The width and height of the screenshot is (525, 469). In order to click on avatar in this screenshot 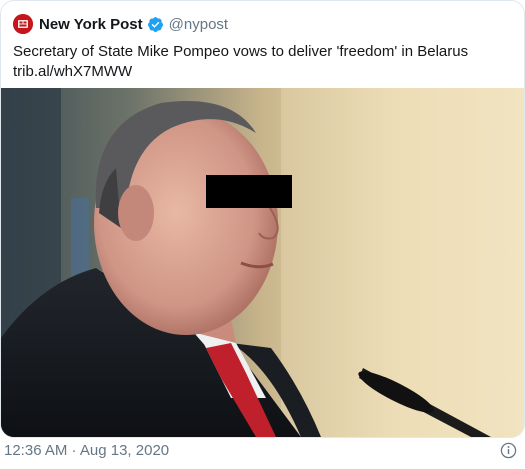, I will do `click(23, 24)`.